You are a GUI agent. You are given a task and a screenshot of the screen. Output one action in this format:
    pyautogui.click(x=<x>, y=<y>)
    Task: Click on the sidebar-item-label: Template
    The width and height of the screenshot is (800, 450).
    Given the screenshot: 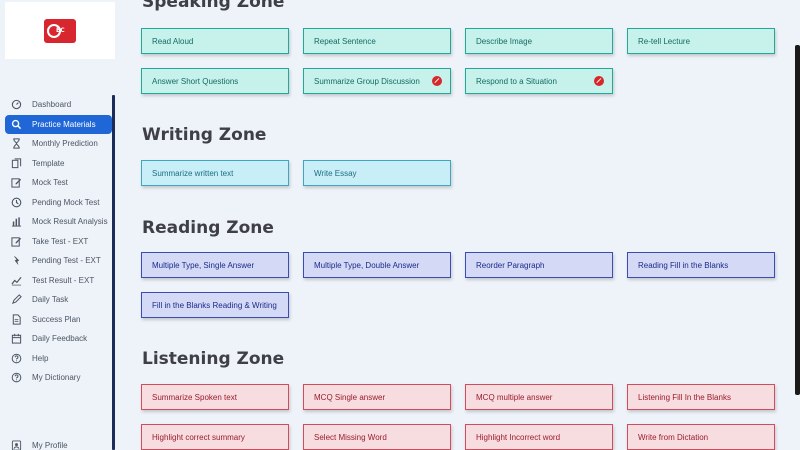 What is the action you would take?
    pyautogui.click(x=48, y=163)
    